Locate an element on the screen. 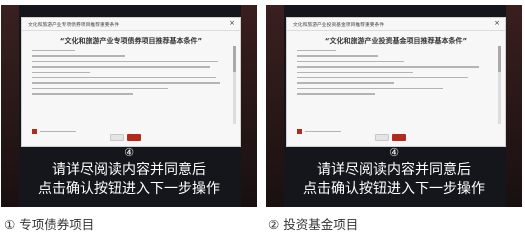 The width and height of the screenshot is (525, 240). caption-fund-project: ② 投资基金项目 is located at coordinates (313, 223).